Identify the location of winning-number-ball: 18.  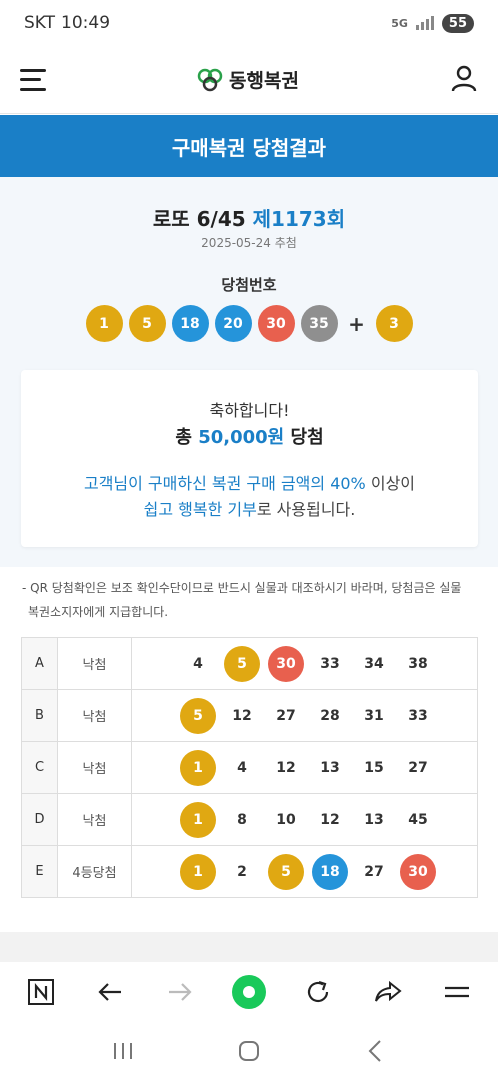
(190, 323).